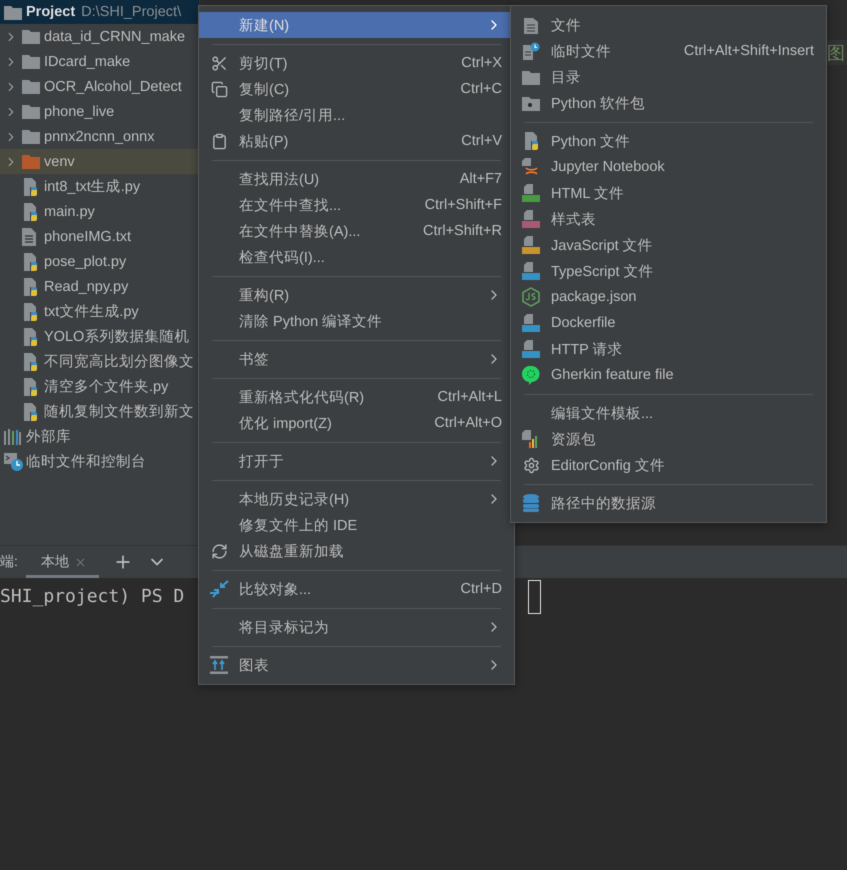 The image size is (847, 870). Describe the element at coordinates (531, 25) in the screenshot. I see `file-icon` at that location.